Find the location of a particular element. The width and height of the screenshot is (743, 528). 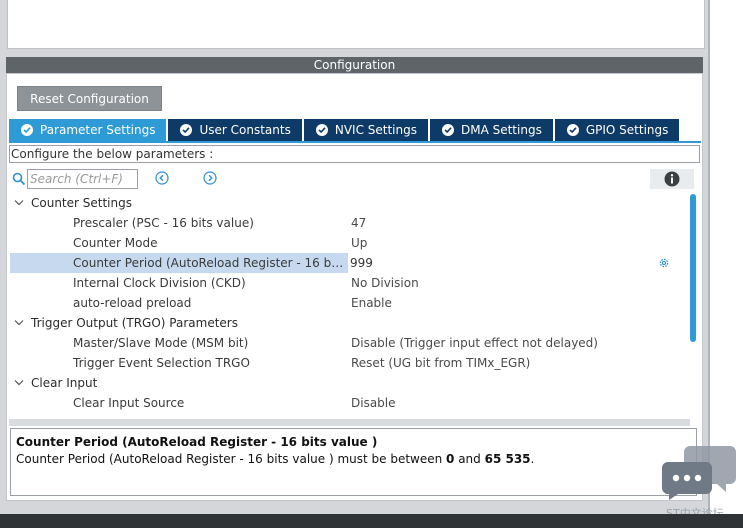

param-value: 47 is located at coordinates (358, 223).